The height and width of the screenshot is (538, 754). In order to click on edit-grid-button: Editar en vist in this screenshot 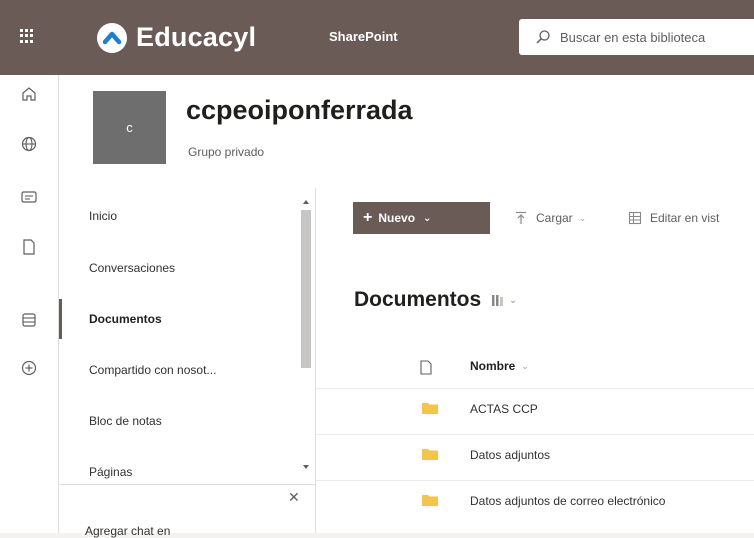, I will do `click(673, 218)`.